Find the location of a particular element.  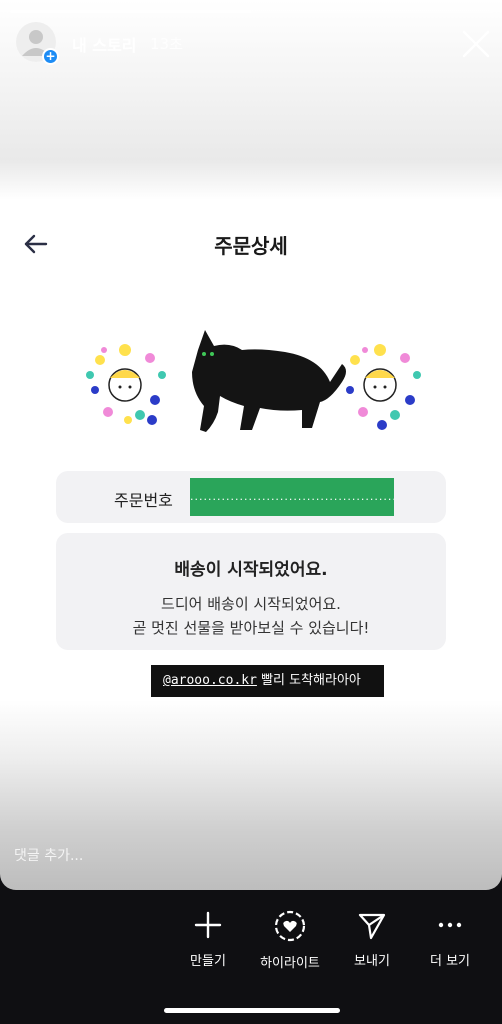

paper-plane-icon is located at coordinates (372, 926).